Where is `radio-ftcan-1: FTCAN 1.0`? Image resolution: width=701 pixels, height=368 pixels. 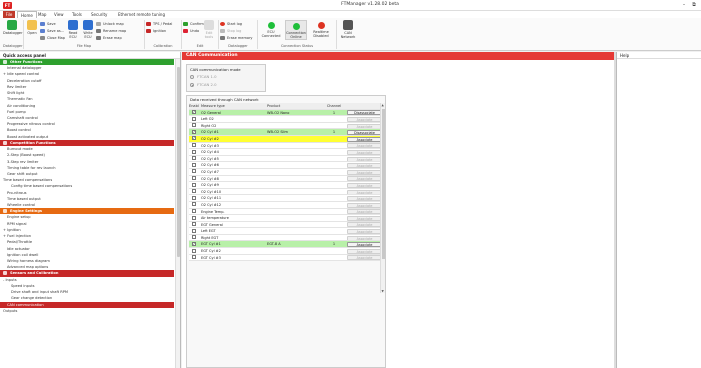 radio-ftcan-1: FTCAN 1.0 is located at coordinates (203, 77).